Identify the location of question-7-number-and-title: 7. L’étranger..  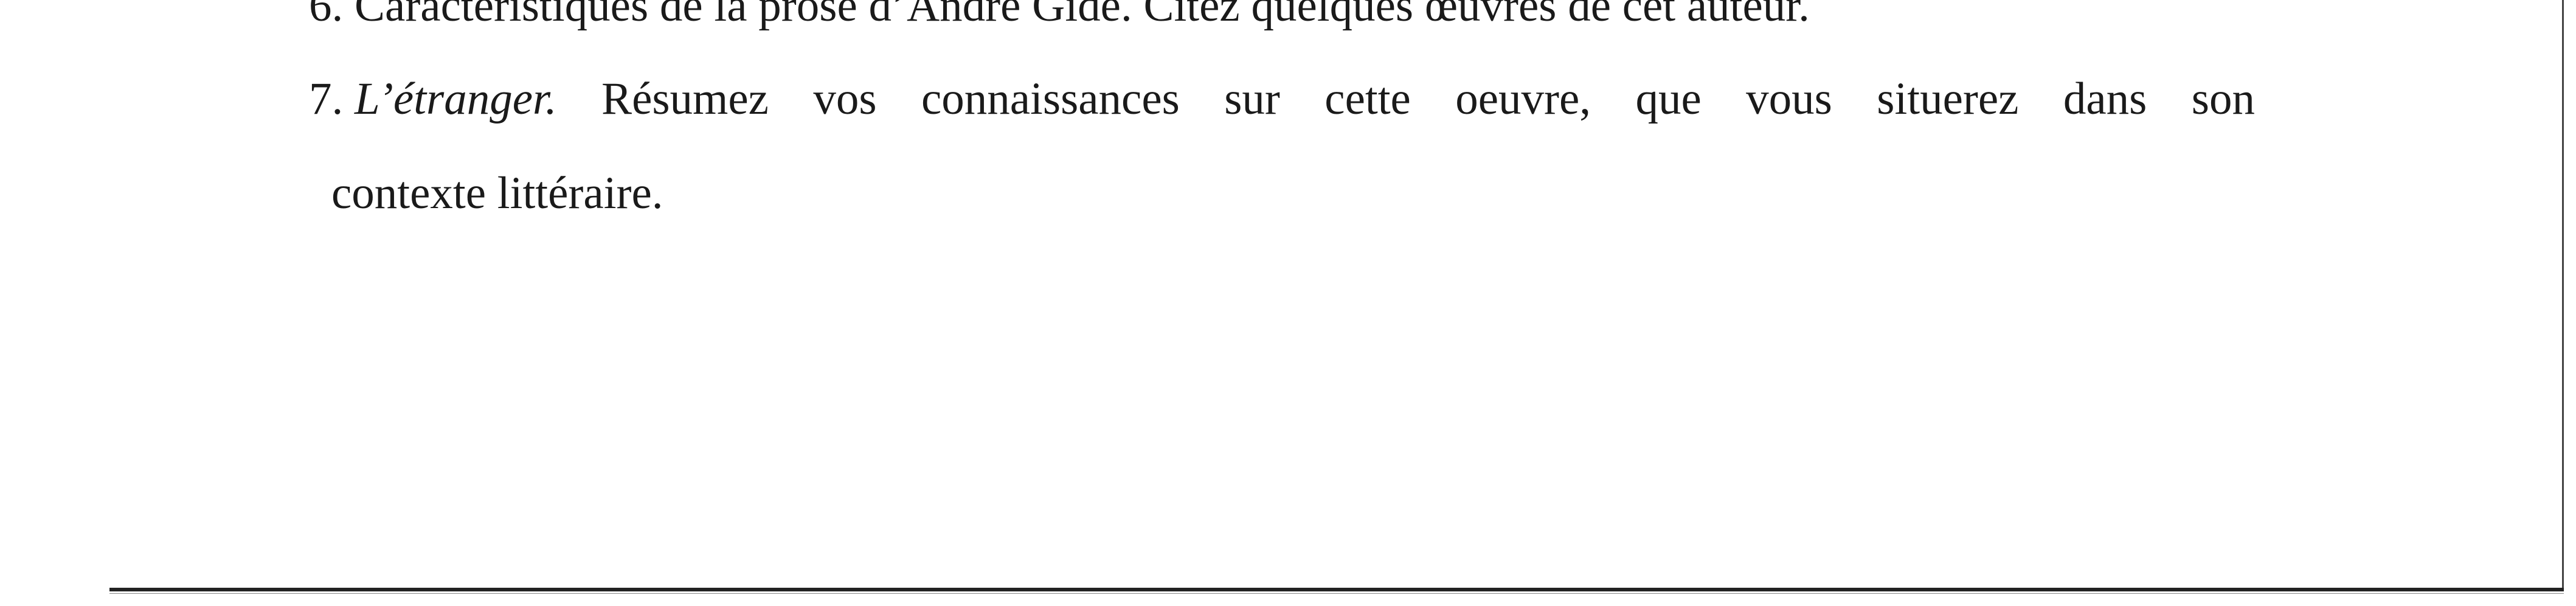
(433, 99).